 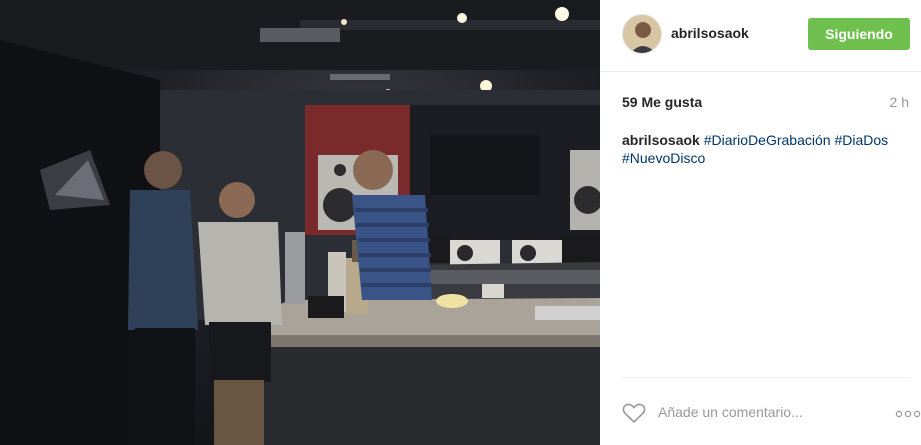 What do you see at coordinates (859, 34) in the screenshot?
I see `following-button: Siguiendo` at bounding box center [859, 34].